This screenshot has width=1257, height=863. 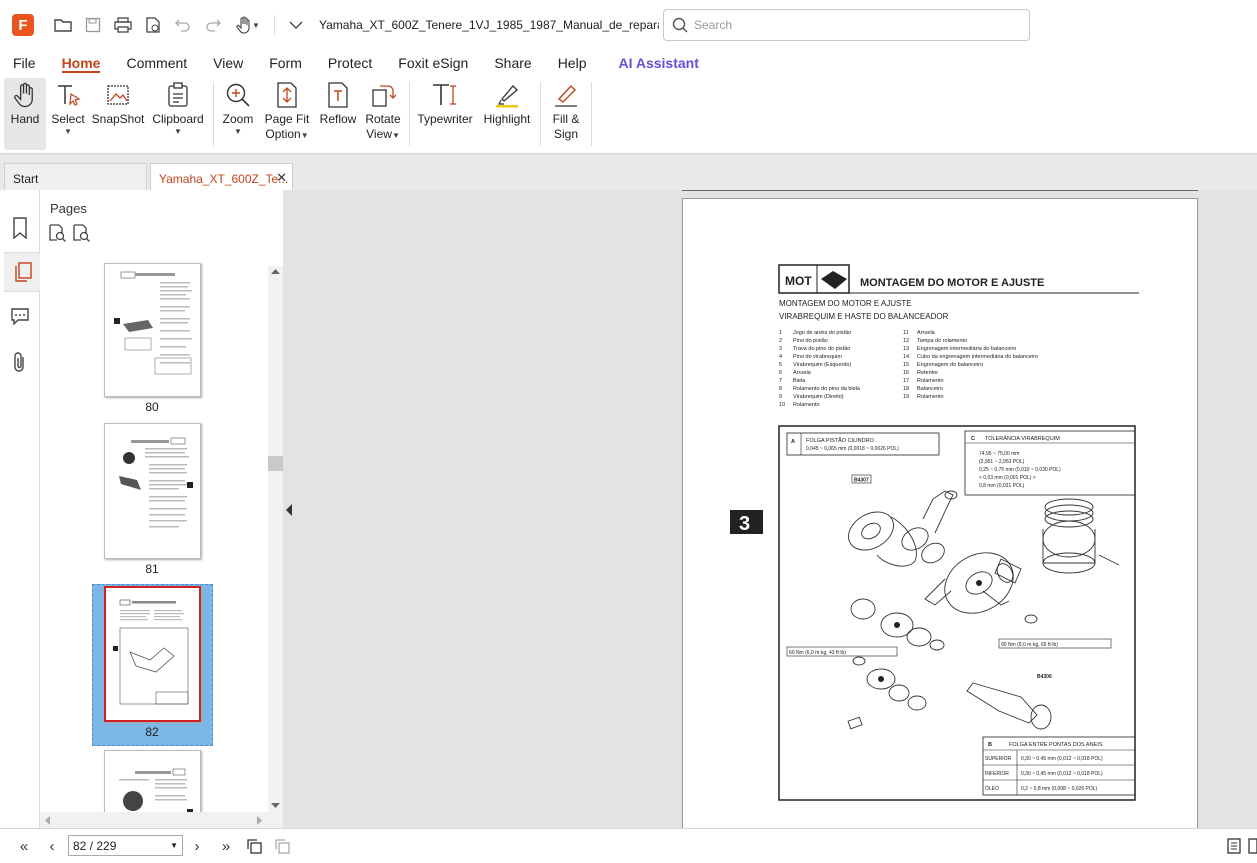 I want to click on snapshot-icon, so click(x=118, y=95).